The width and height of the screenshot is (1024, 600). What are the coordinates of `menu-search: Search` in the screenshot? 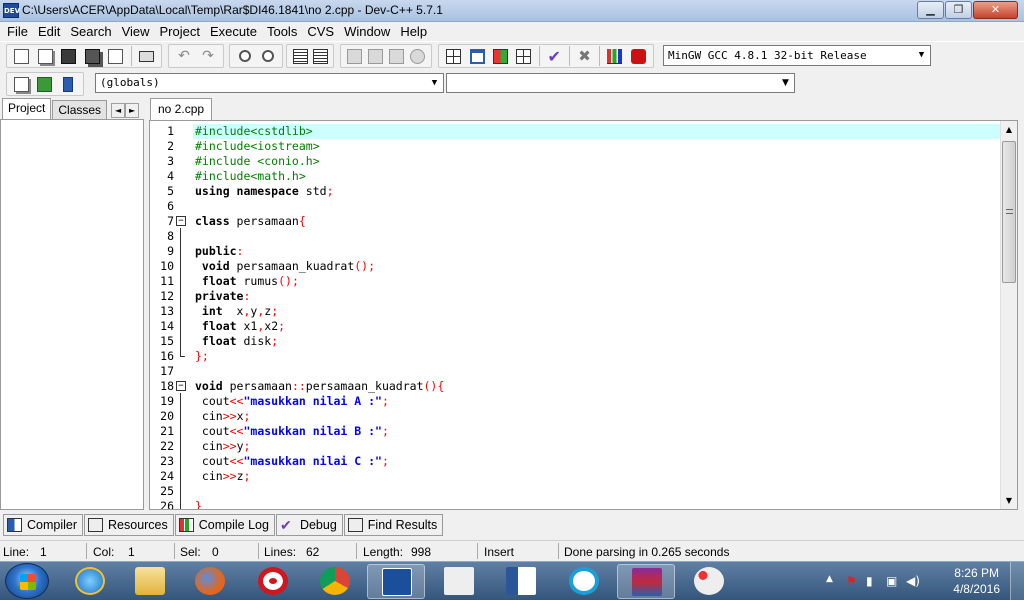 It's located at (90, 31).